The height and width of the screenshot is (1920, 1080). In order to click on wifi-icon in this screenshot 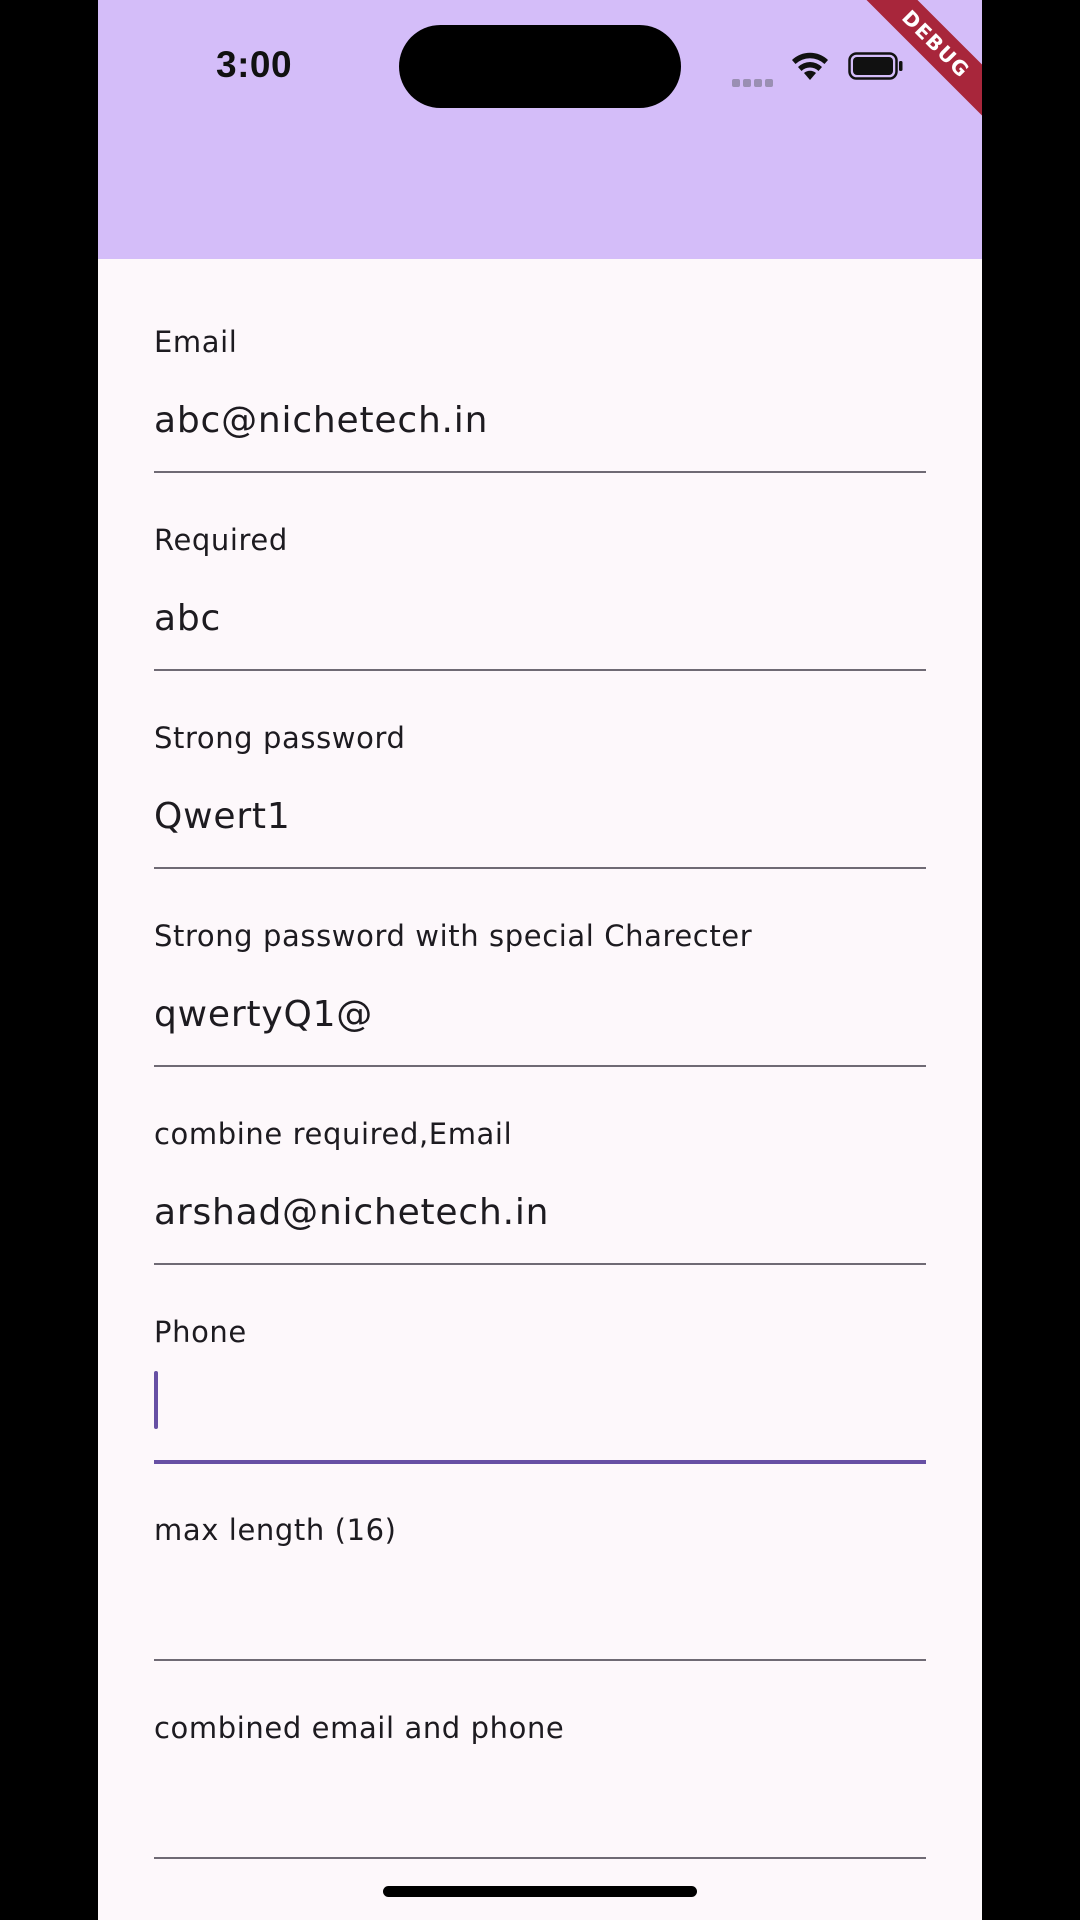, I will do `click(810, 66)`.